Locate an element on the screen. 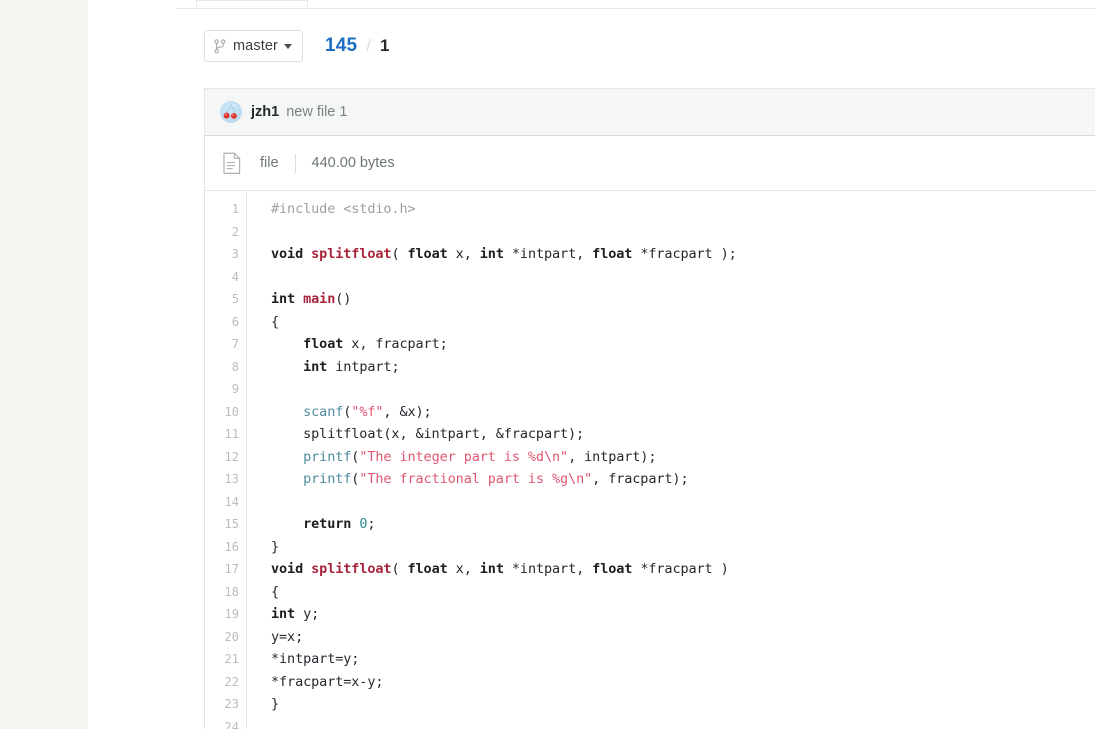 This screenshot has height=729, width=1095. code-line: 11 splitfloat(x, &intpart, &fracpart); is located at coordinates (650, 434).